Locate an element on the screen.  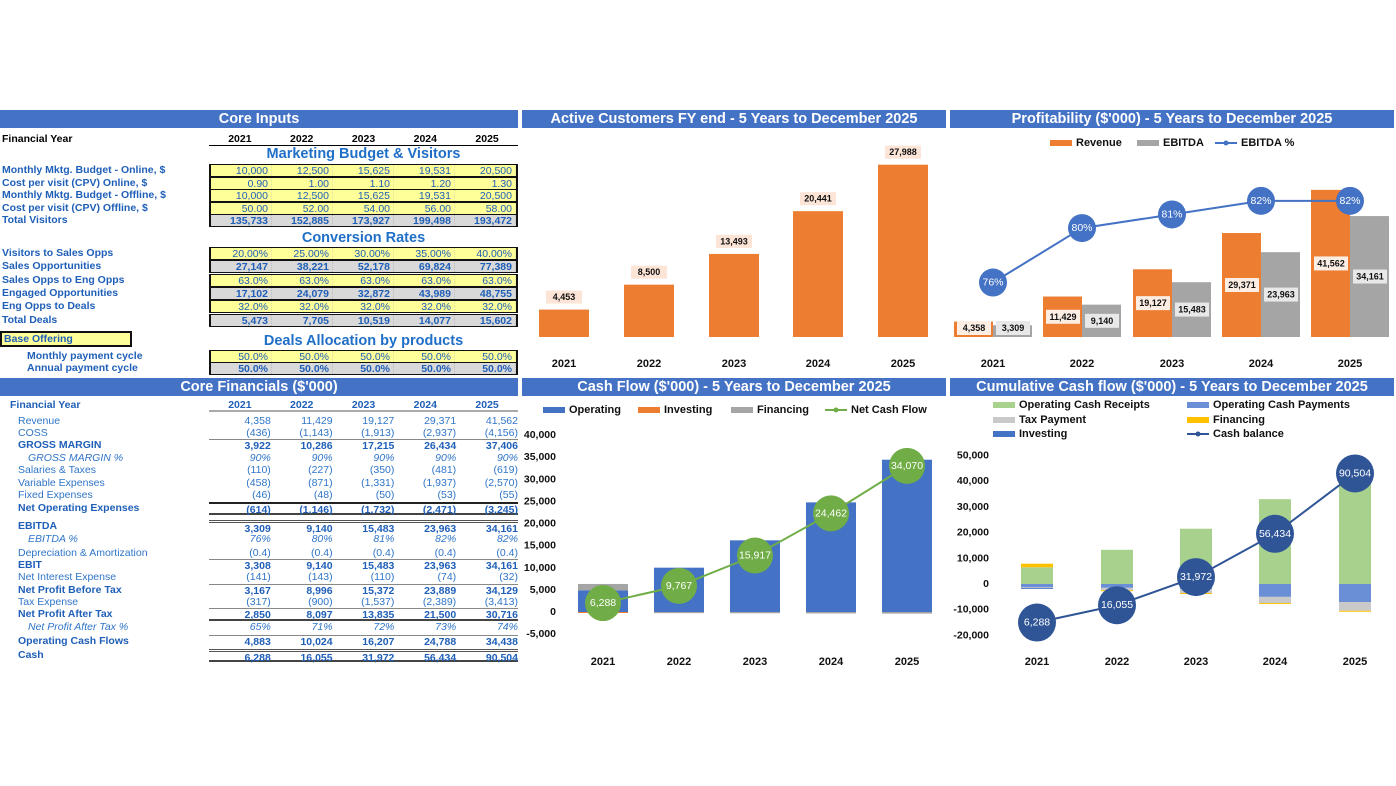
legend-op-payments-swatch-icon is located at coordinates (1198, 405).